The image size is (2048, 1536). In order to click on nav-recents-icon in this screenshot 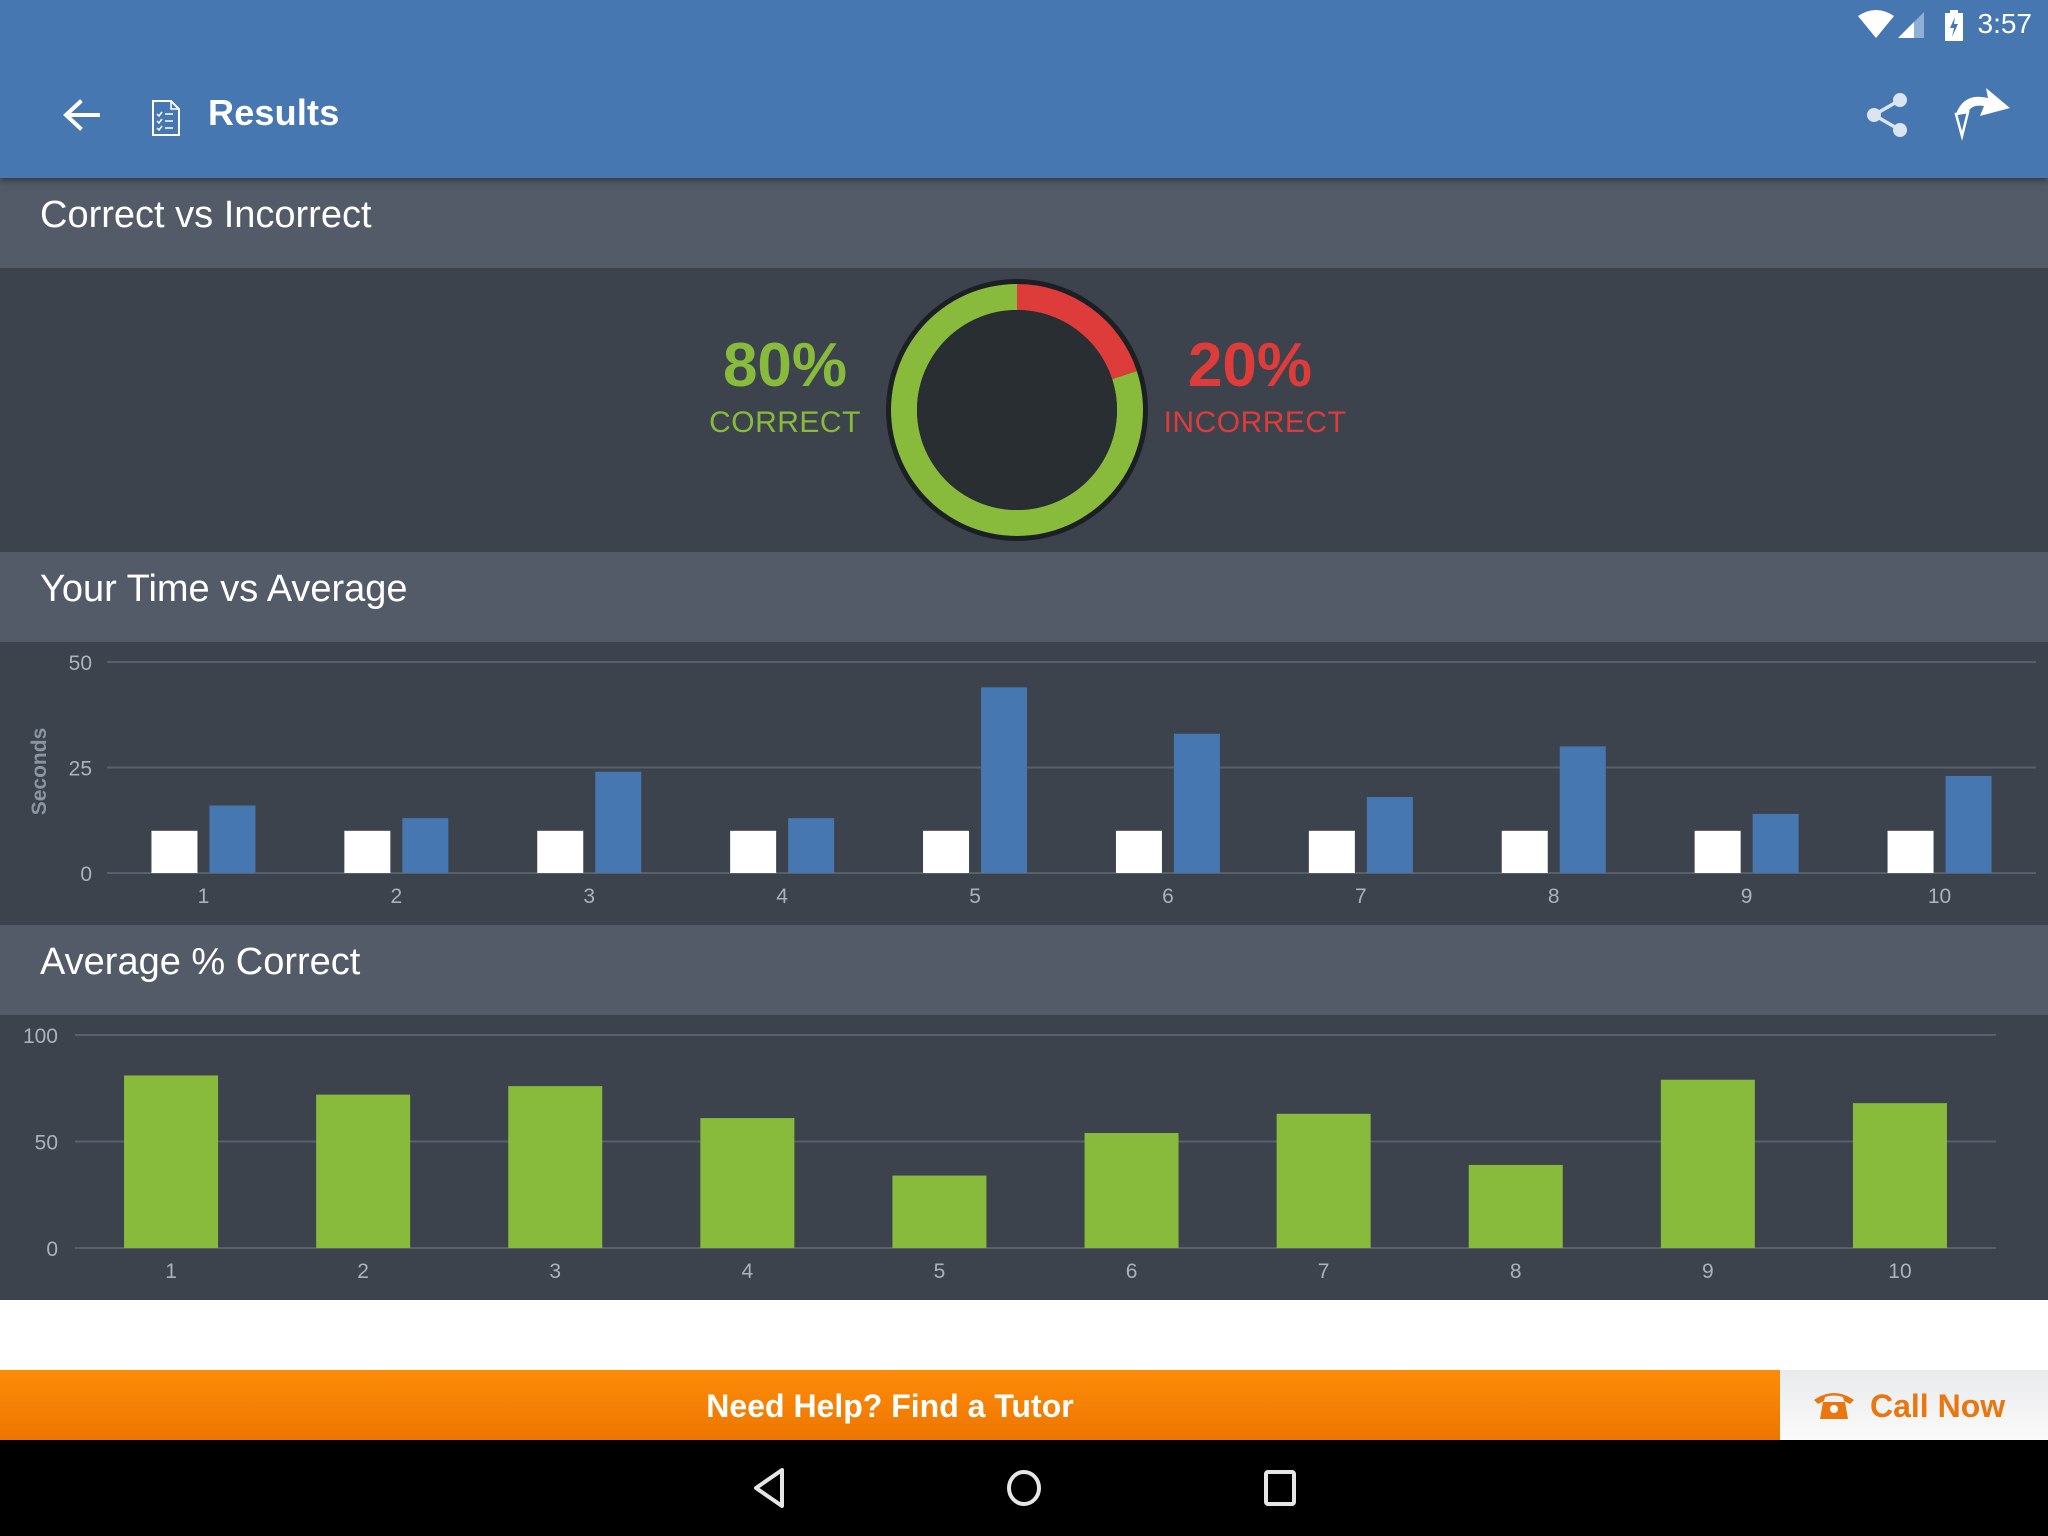, I will do `click(1280, 1488)`.